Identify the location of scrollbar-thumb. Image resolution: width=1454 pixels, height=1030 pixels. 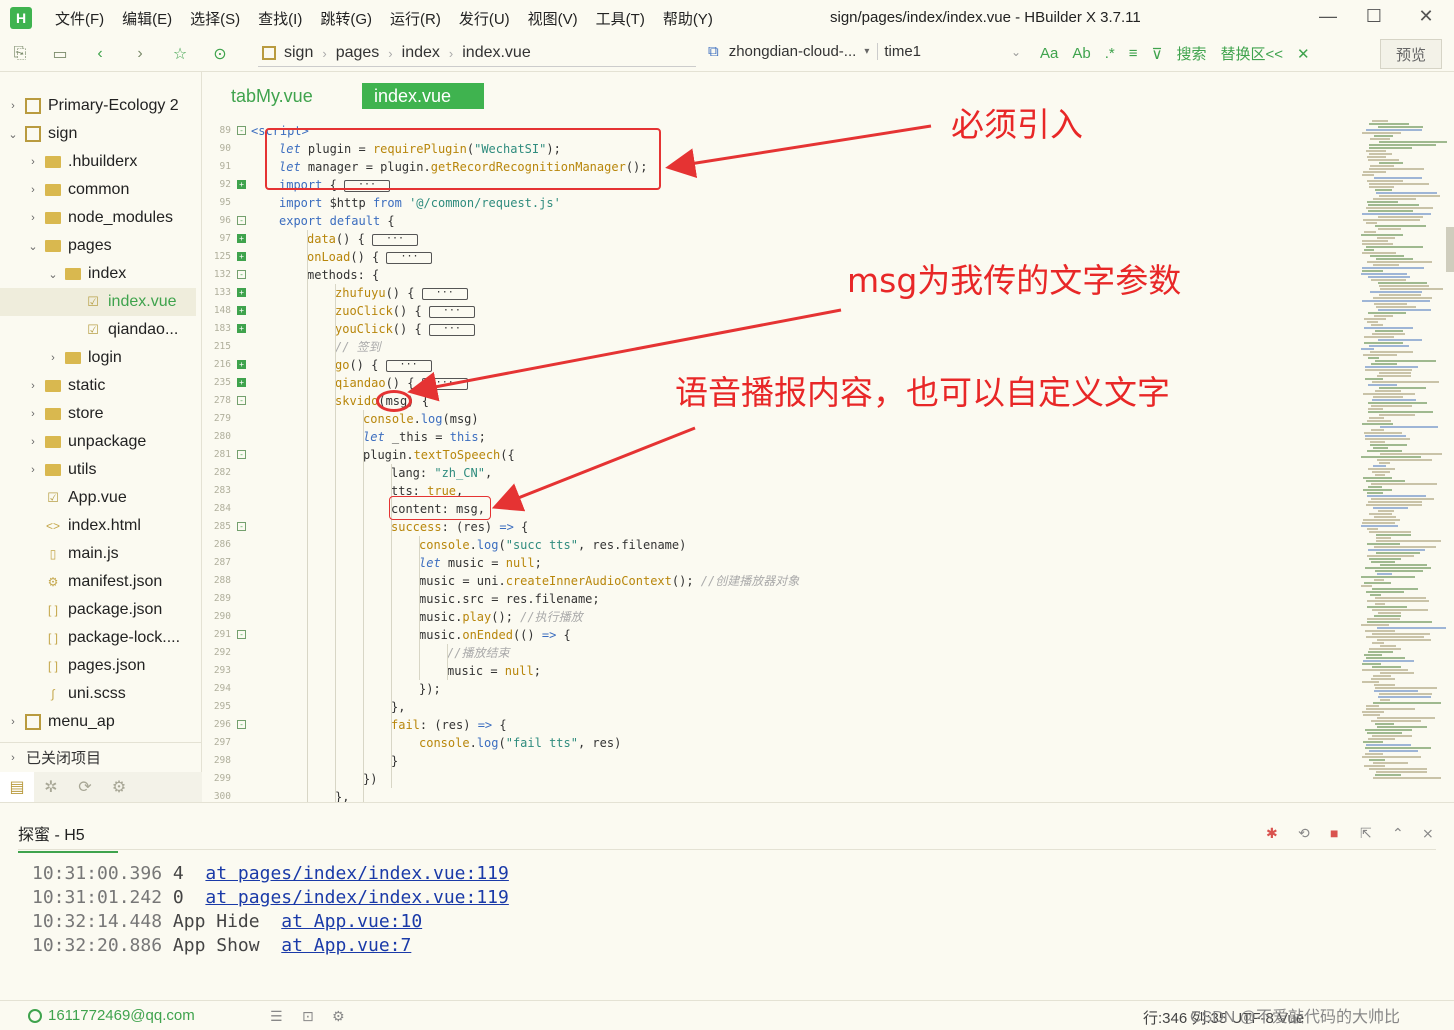
(1450, 249).